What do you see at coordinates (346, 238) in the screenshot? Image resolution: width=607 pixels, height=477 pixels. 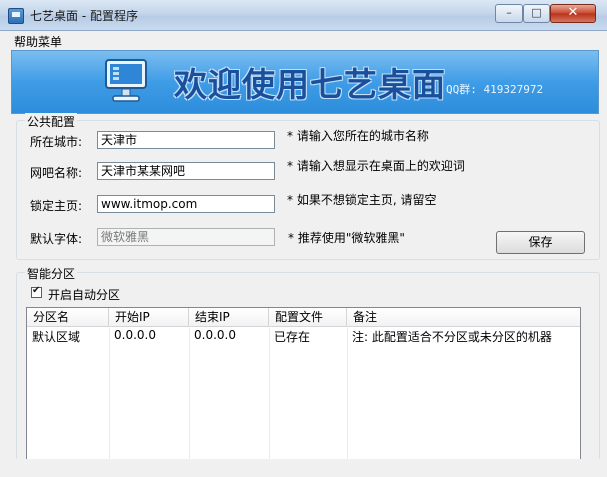 I see `font-hint: * 推荐使用"微软雅黑"` at bounding box center [346, 238].